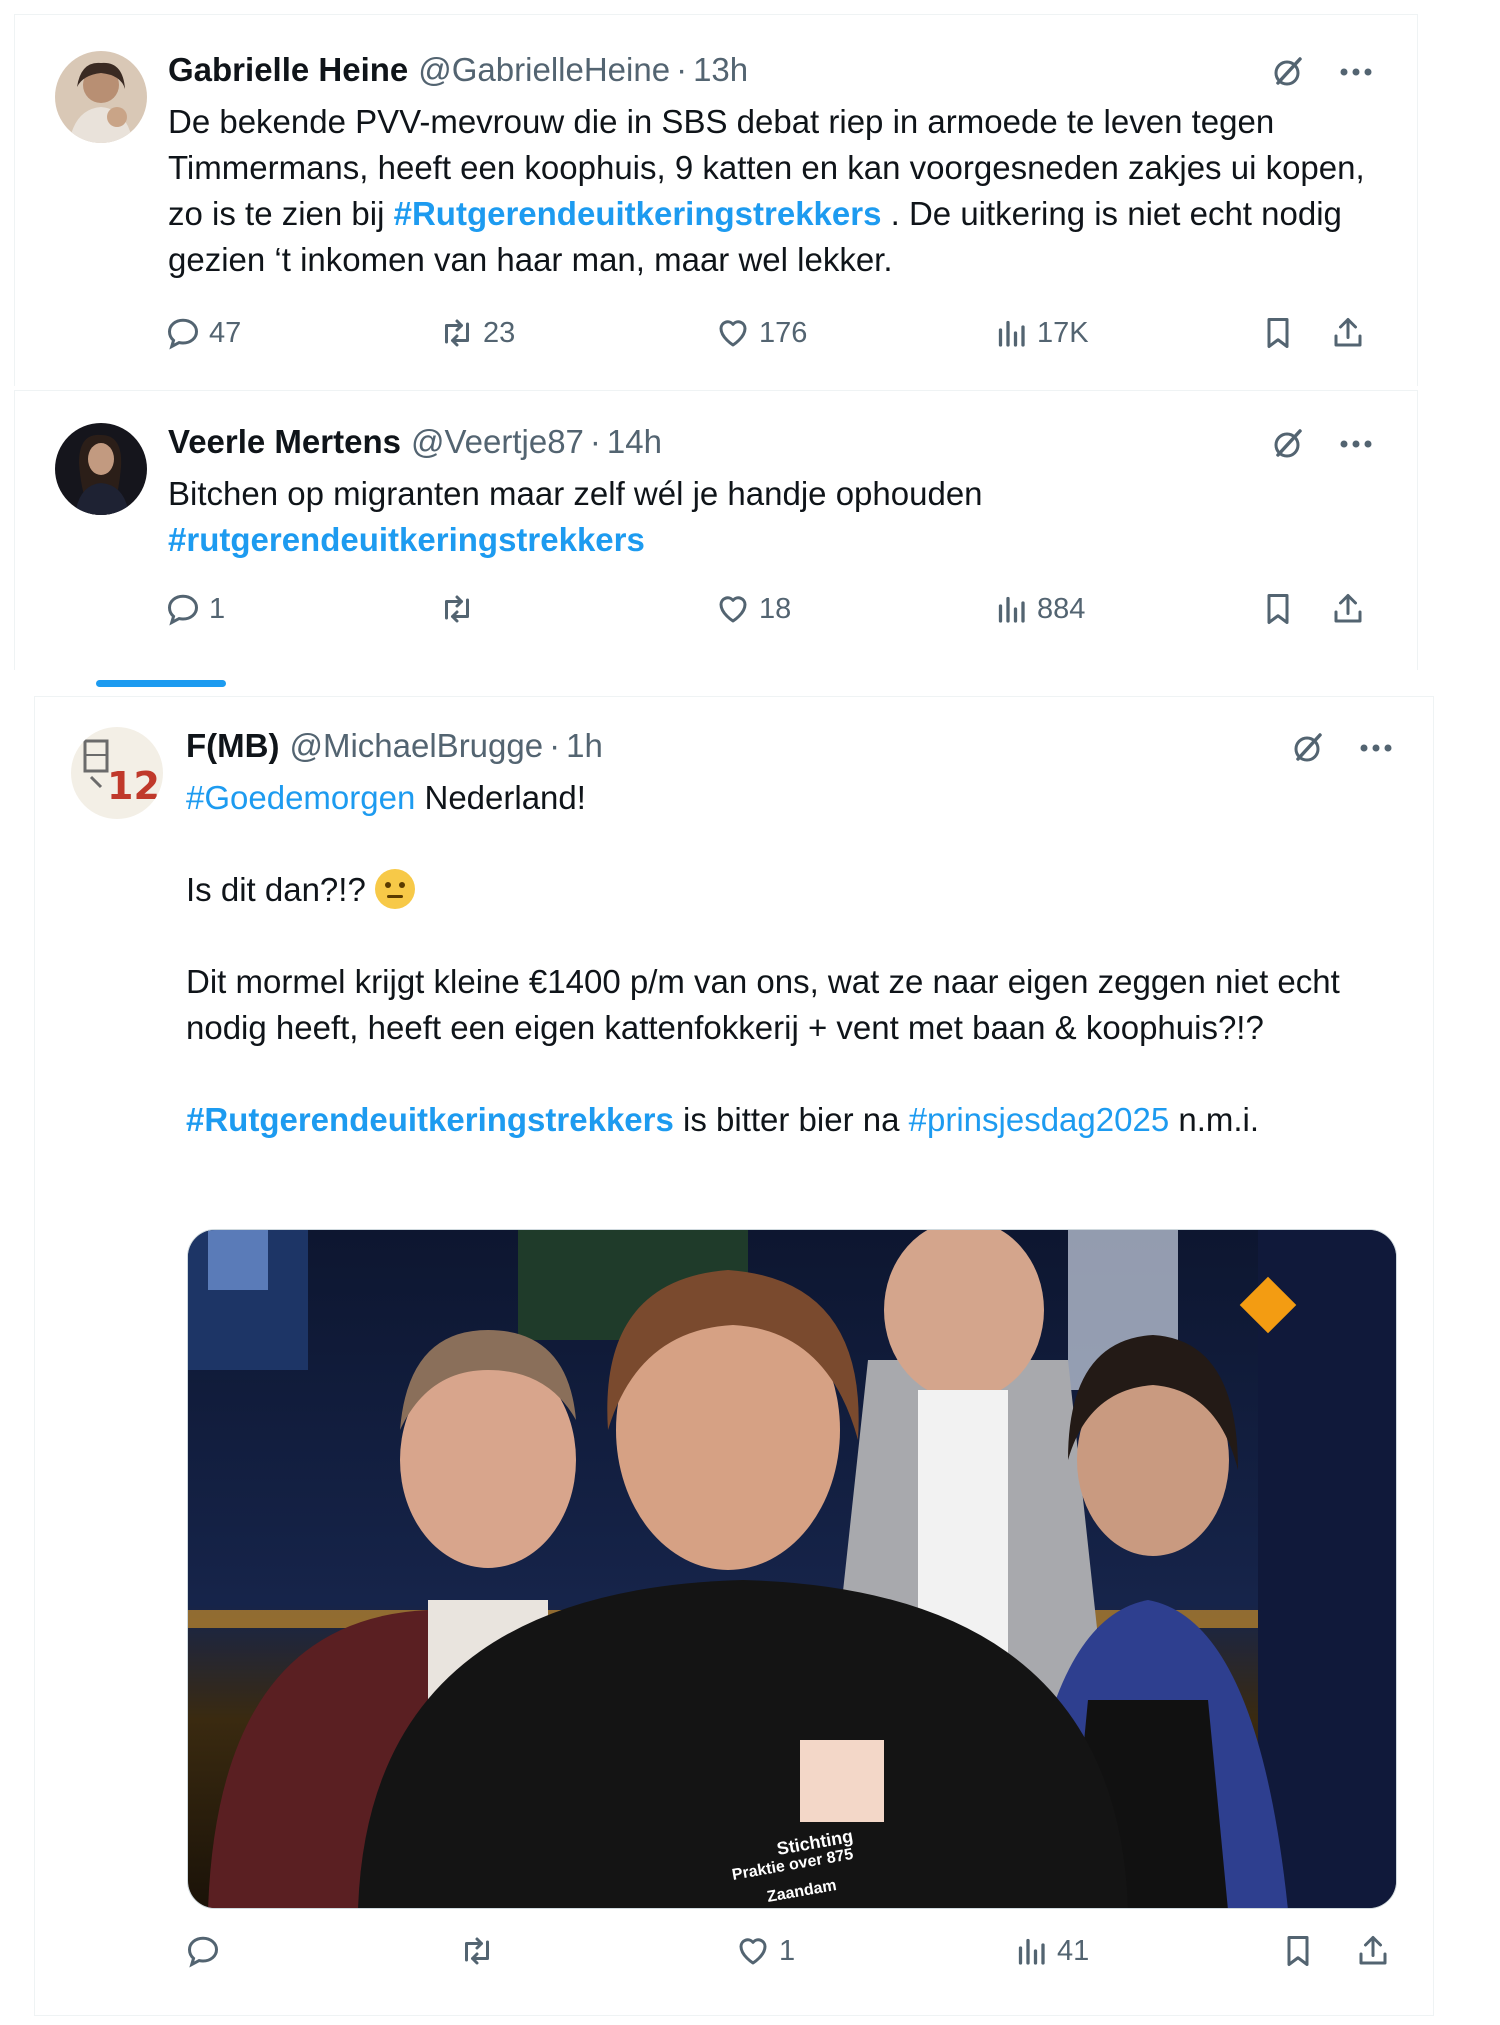 This screenshot has height=2025, width=1500. Describe the element at coordinates (775, 608) in the screenshot. I see `like-count: 18` at that location.